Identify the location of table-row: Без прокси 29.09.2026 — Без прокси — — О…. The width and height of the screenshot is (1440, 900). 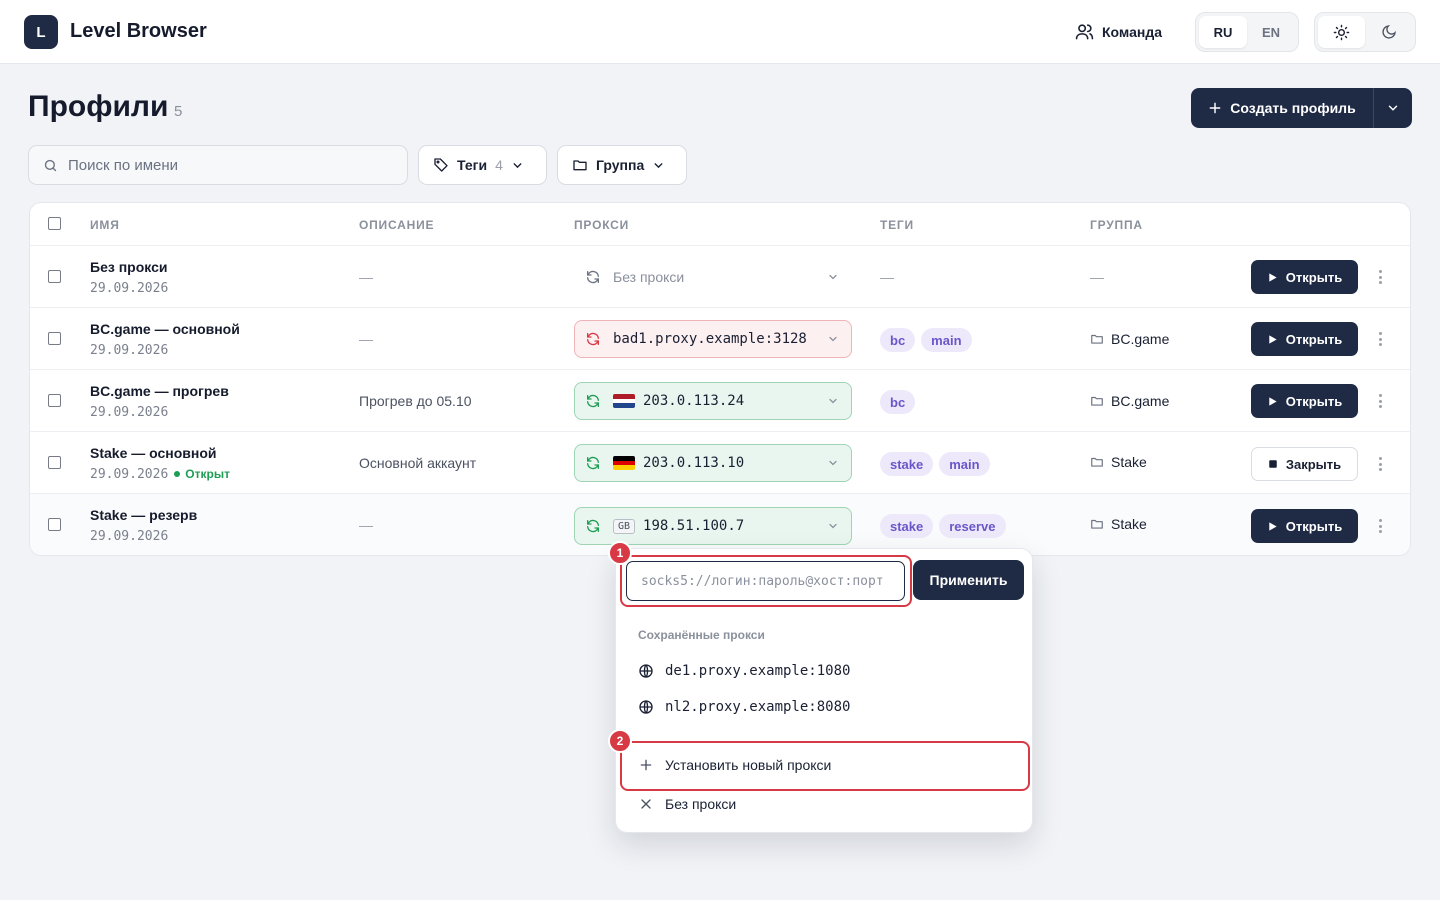
(720, 277).